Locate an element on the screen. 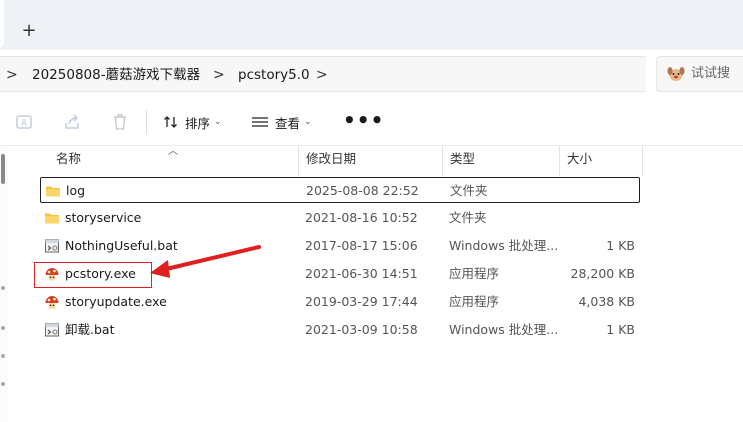 Image resolution: width=743 pixels, height=422 pixels. more-options-button: ••• is located at coordinates (363, 120).